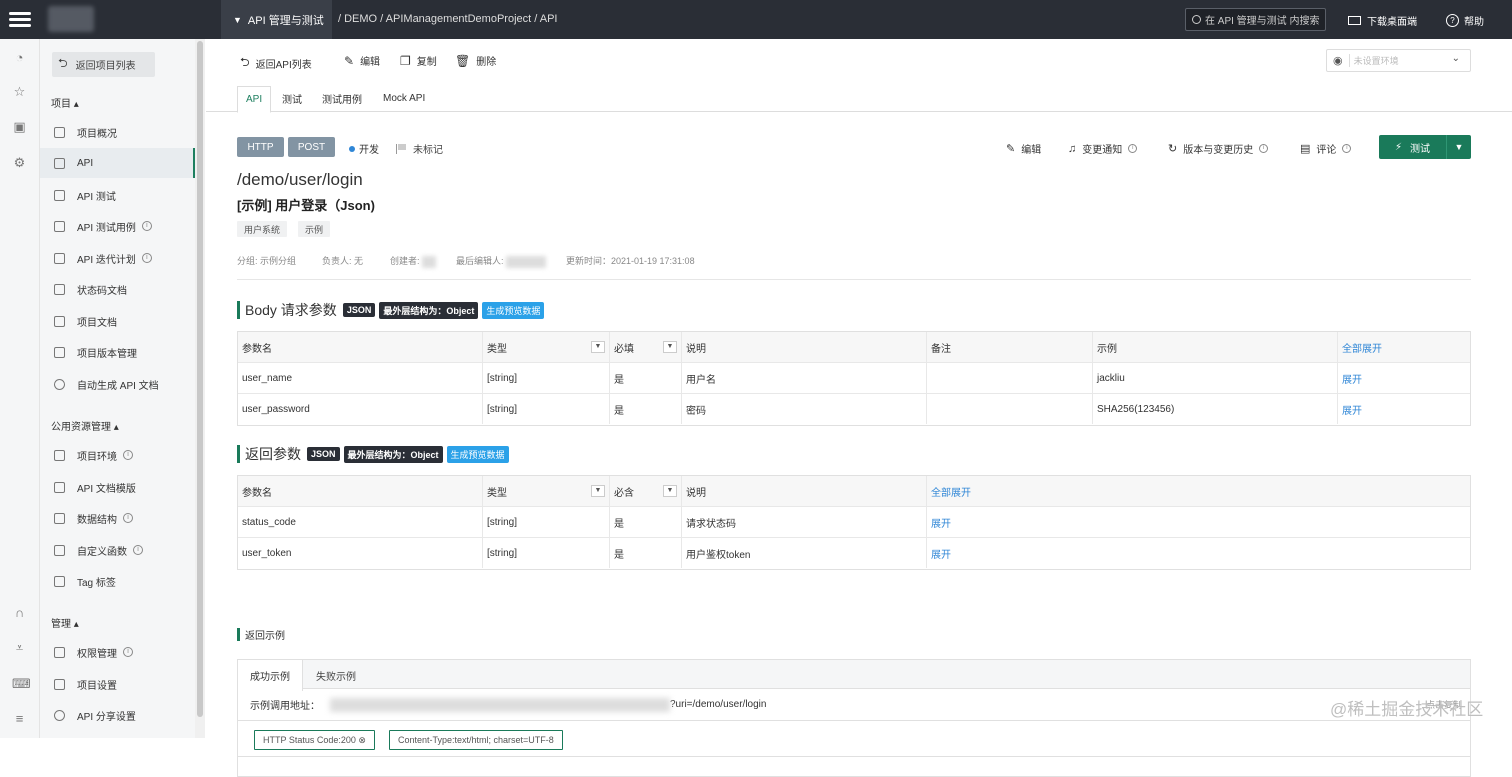 Image resolution: width=1512 pixels, height=777 pixels. What do you see at coordinates (276, 19) in the screenshot?
I see `module-dropdown: ▼ API 管理与测试` at bounding box center [276, 19].